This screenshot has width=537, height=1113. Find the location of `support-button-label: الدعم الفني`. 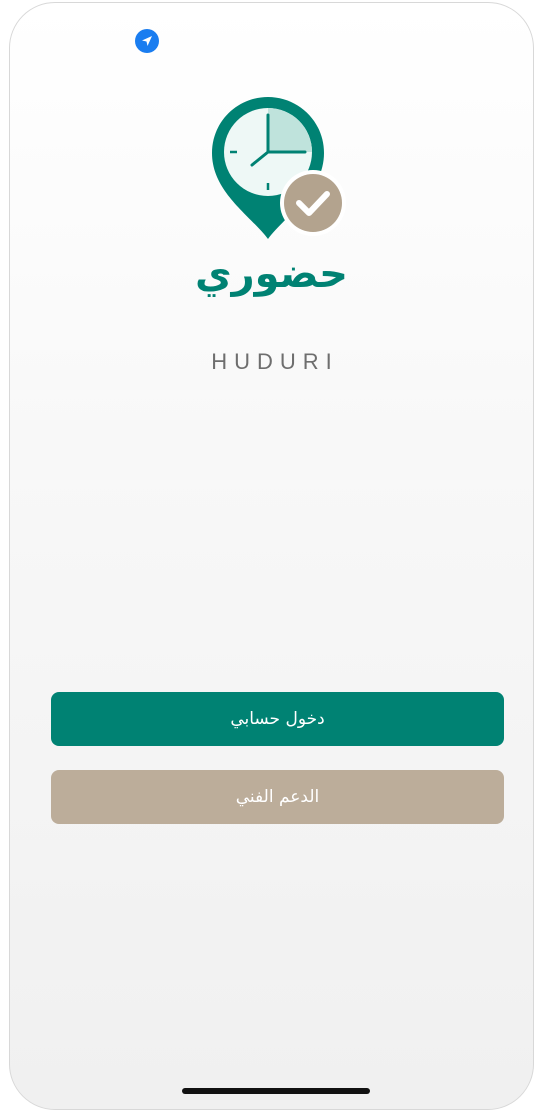

support-button-label: الدعم الفني is located at coordinates (277, 797).